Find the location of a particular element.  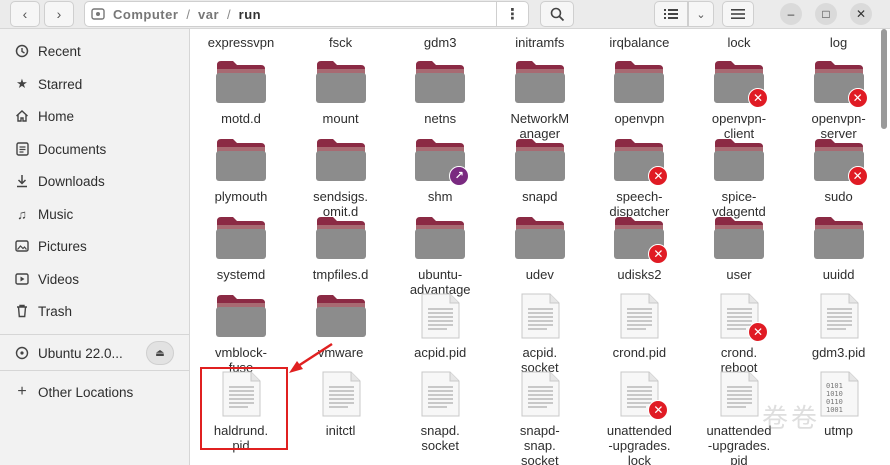

file-item: acpid. socket is located at coordinates (540, 334).